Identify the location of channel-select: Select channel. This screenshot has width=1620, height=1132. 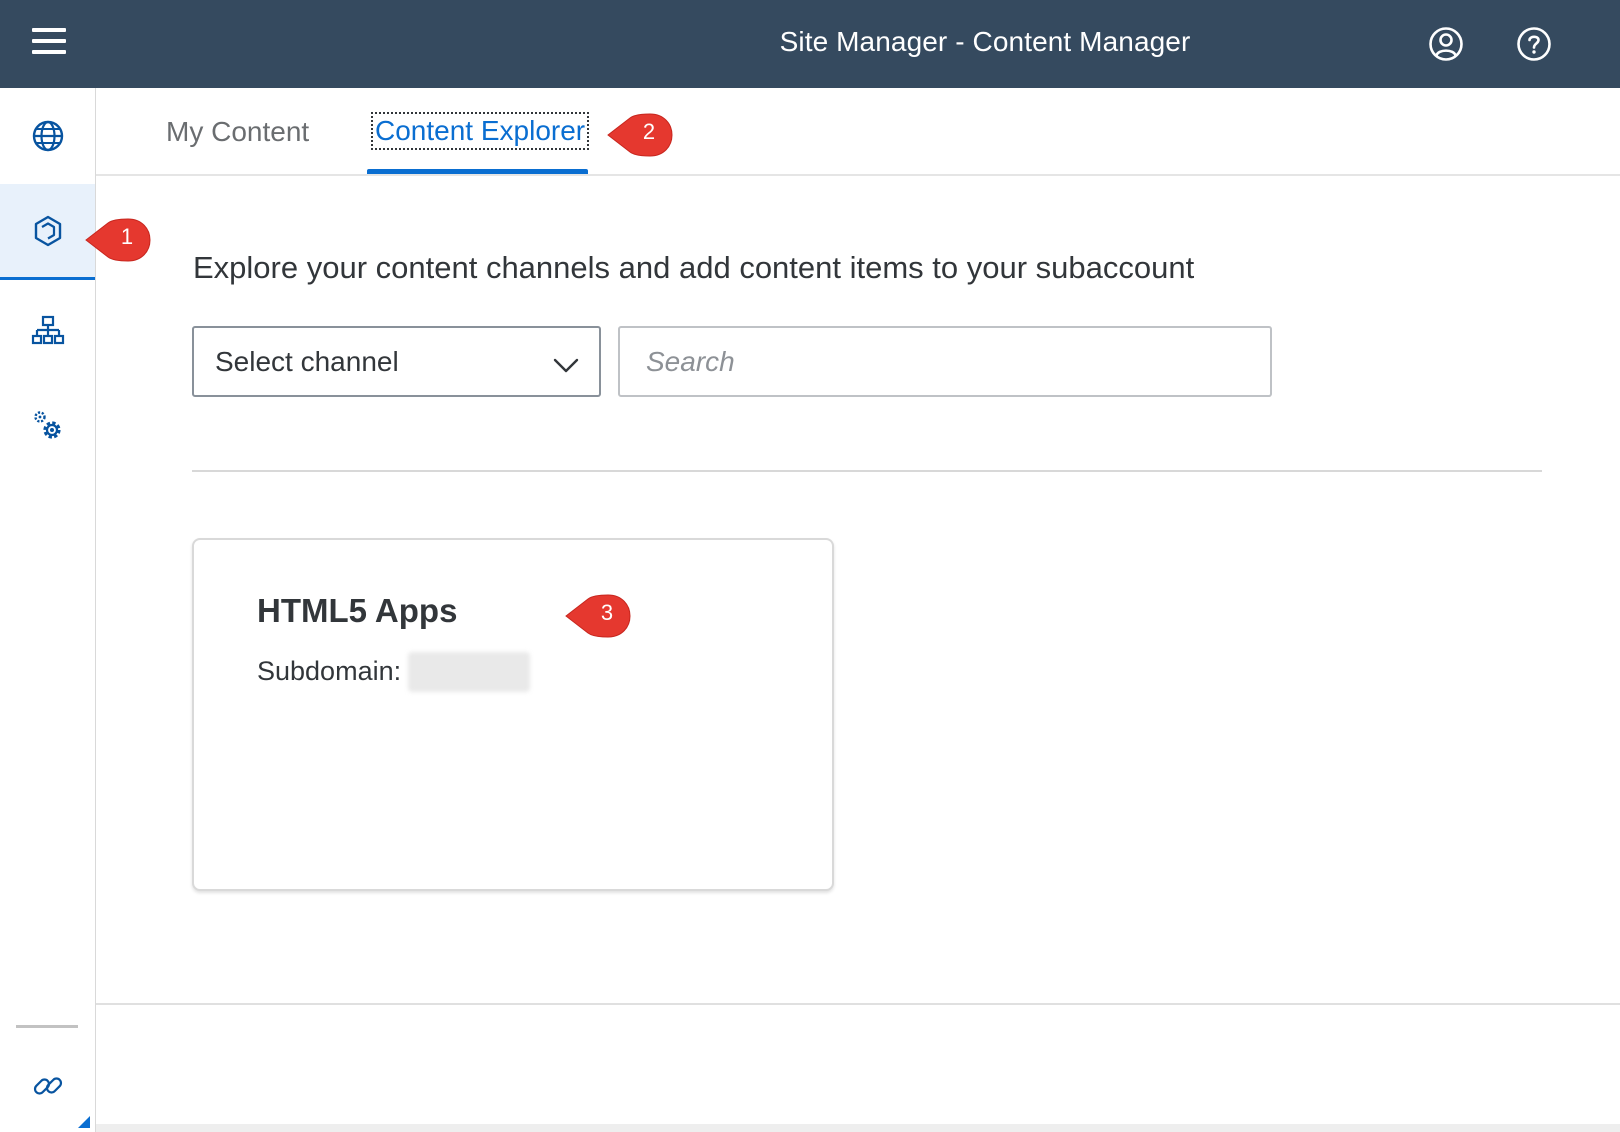
(396, 361).